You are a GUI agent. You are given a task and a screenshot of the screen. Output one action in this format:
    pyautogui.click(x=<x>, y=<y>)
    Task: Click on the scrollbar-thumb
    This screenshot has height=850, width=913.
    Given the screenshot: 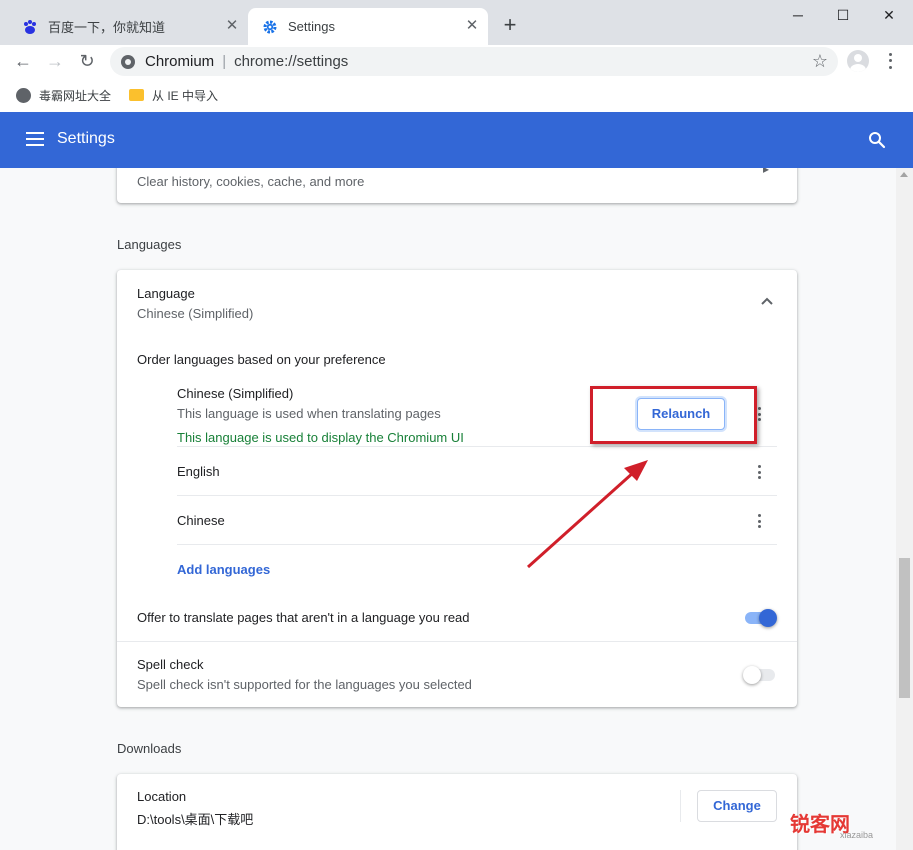 What is the action you would take?
    pyautogui.click(x=904, y=628)
    